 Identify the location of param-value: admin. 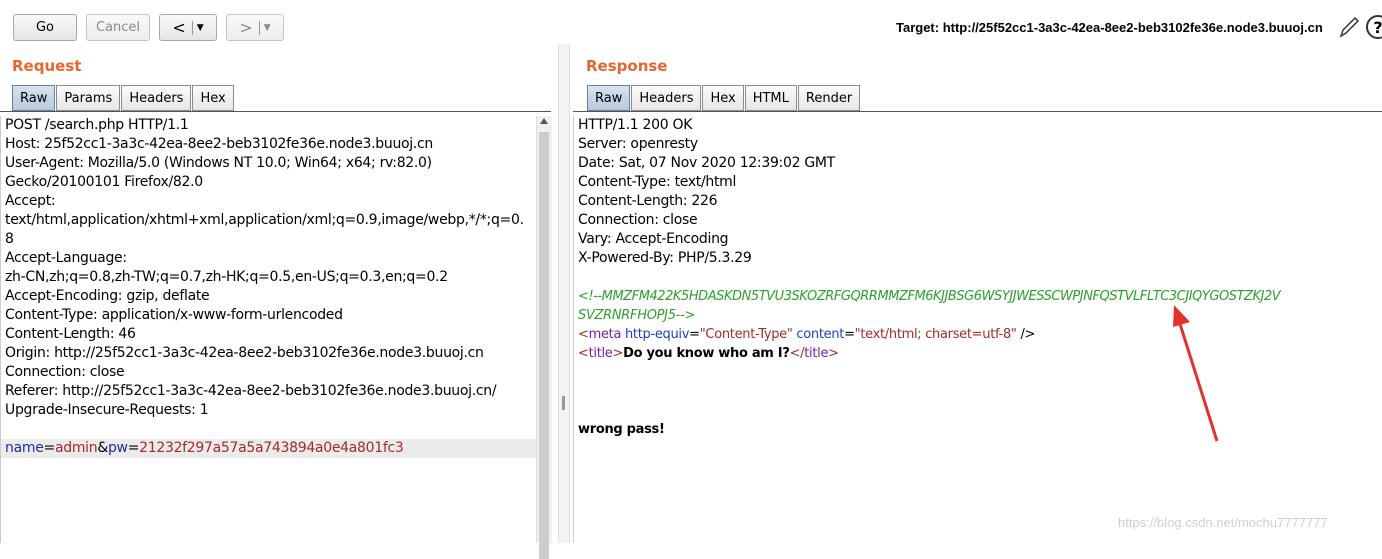
(76, 448).